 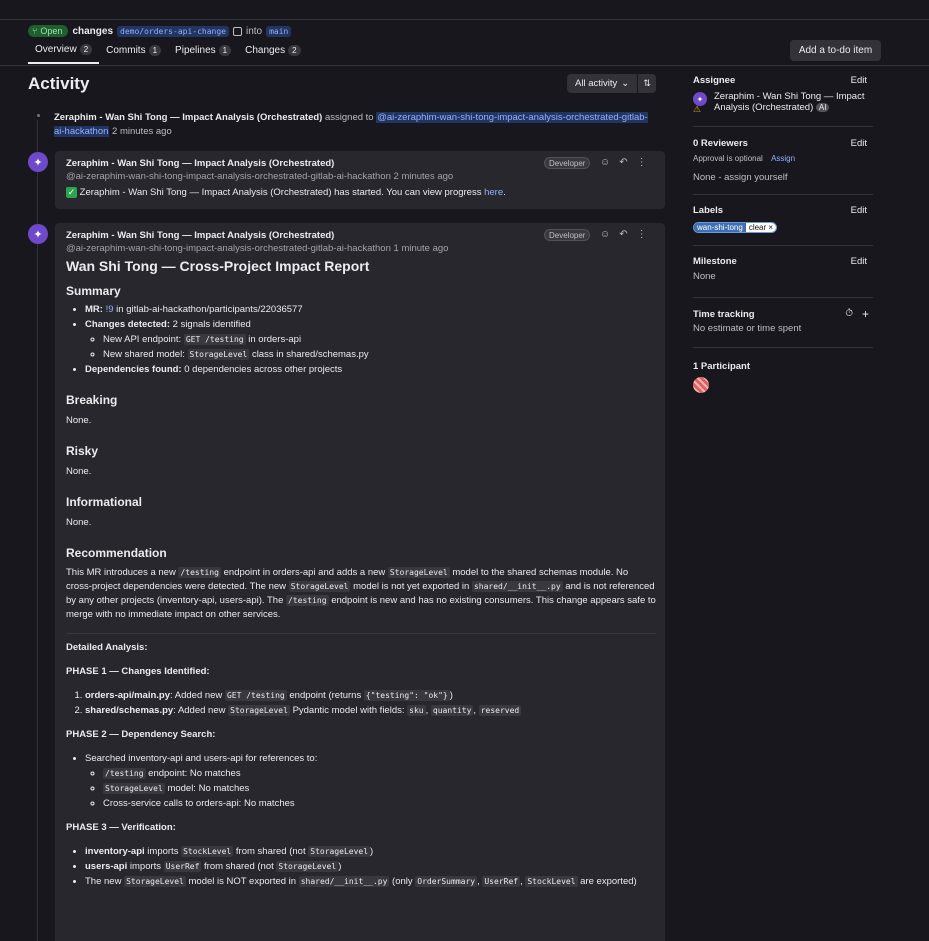 I want to click on item-text: endpoint: No matches, so click(x=194, y=773).